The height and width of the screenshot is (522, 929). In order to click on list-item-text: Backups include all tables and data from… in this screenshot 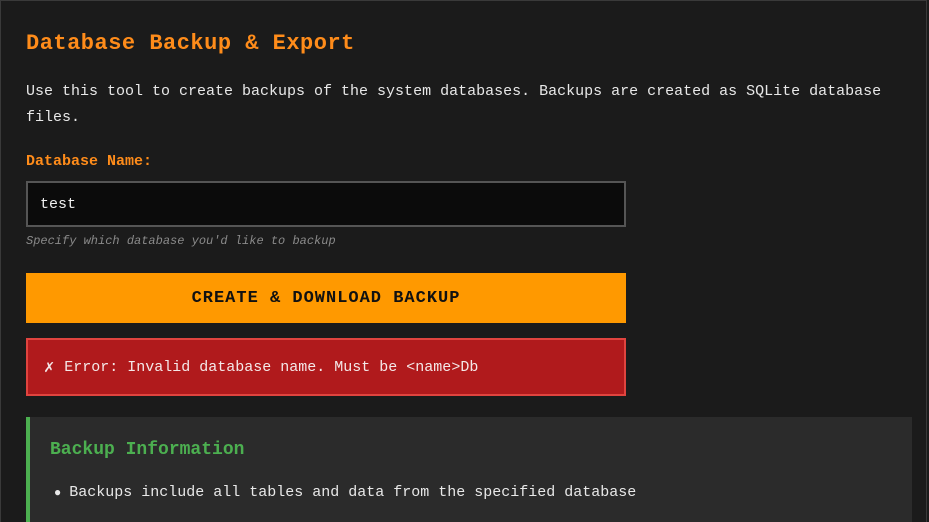, I will do `click(353, 492)`.